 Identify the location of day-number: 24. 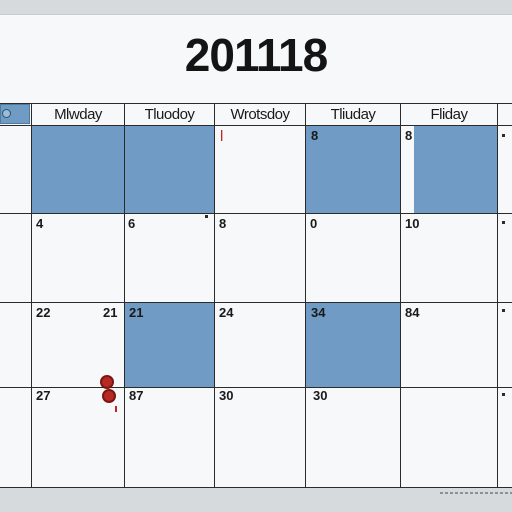
(226, 312).